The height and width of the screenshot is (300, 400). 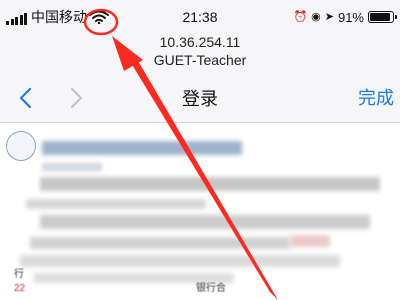 I want to click on page-title: 登录, so click(x=200, y=99).